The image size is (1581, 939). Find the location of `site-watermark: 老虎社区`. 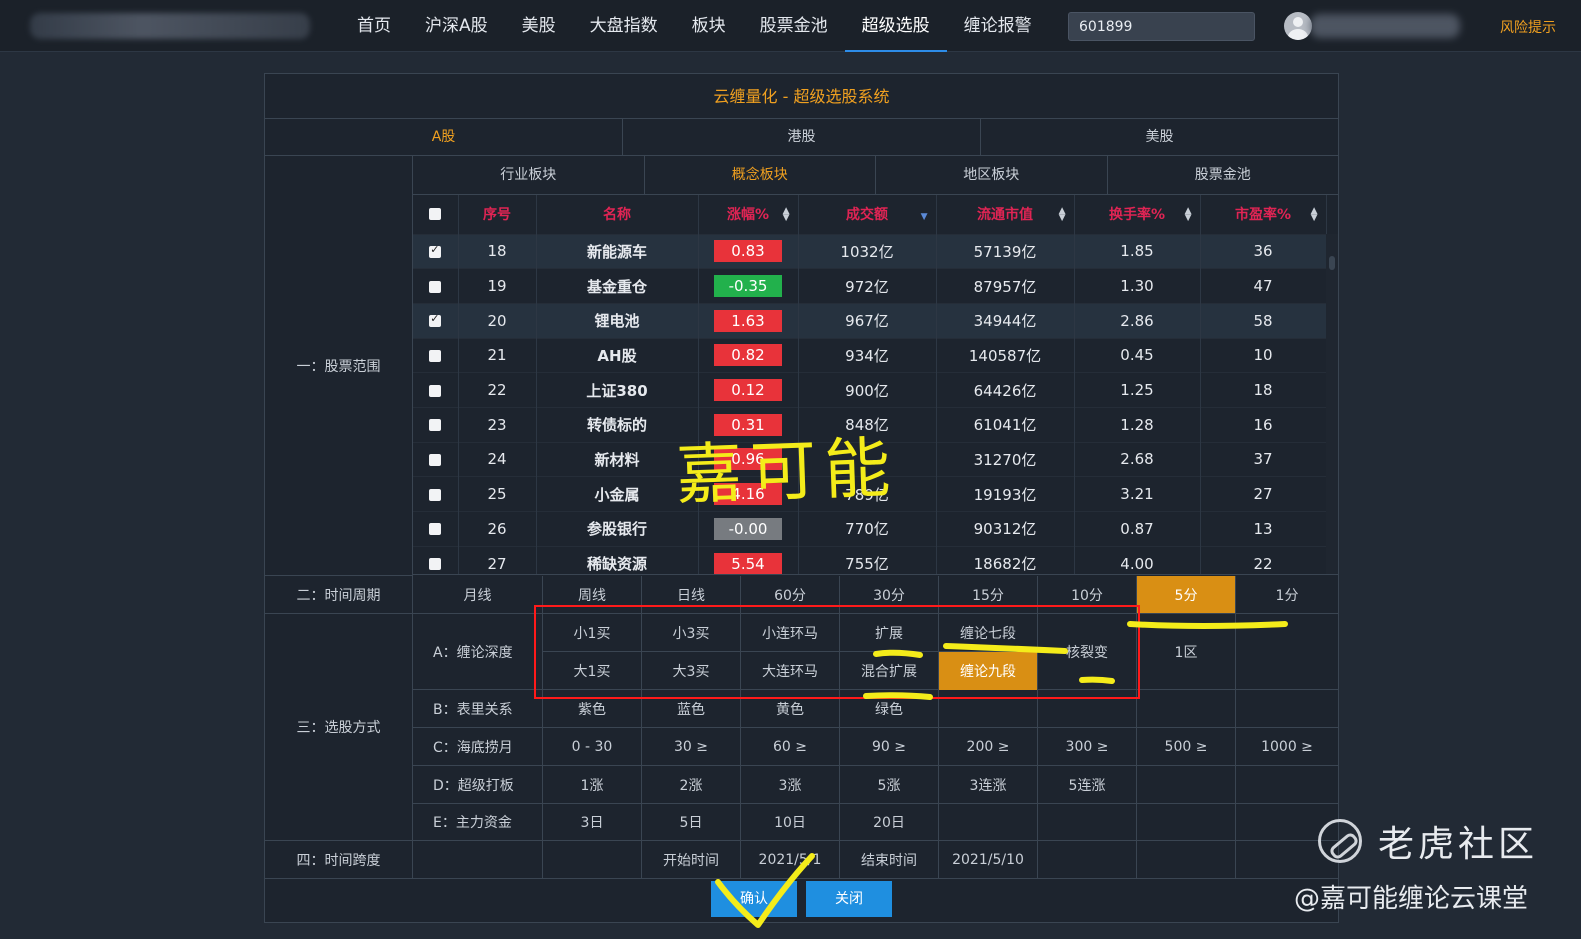

site-watermark: 老虎社区 is located at coordinates (1428, 841).